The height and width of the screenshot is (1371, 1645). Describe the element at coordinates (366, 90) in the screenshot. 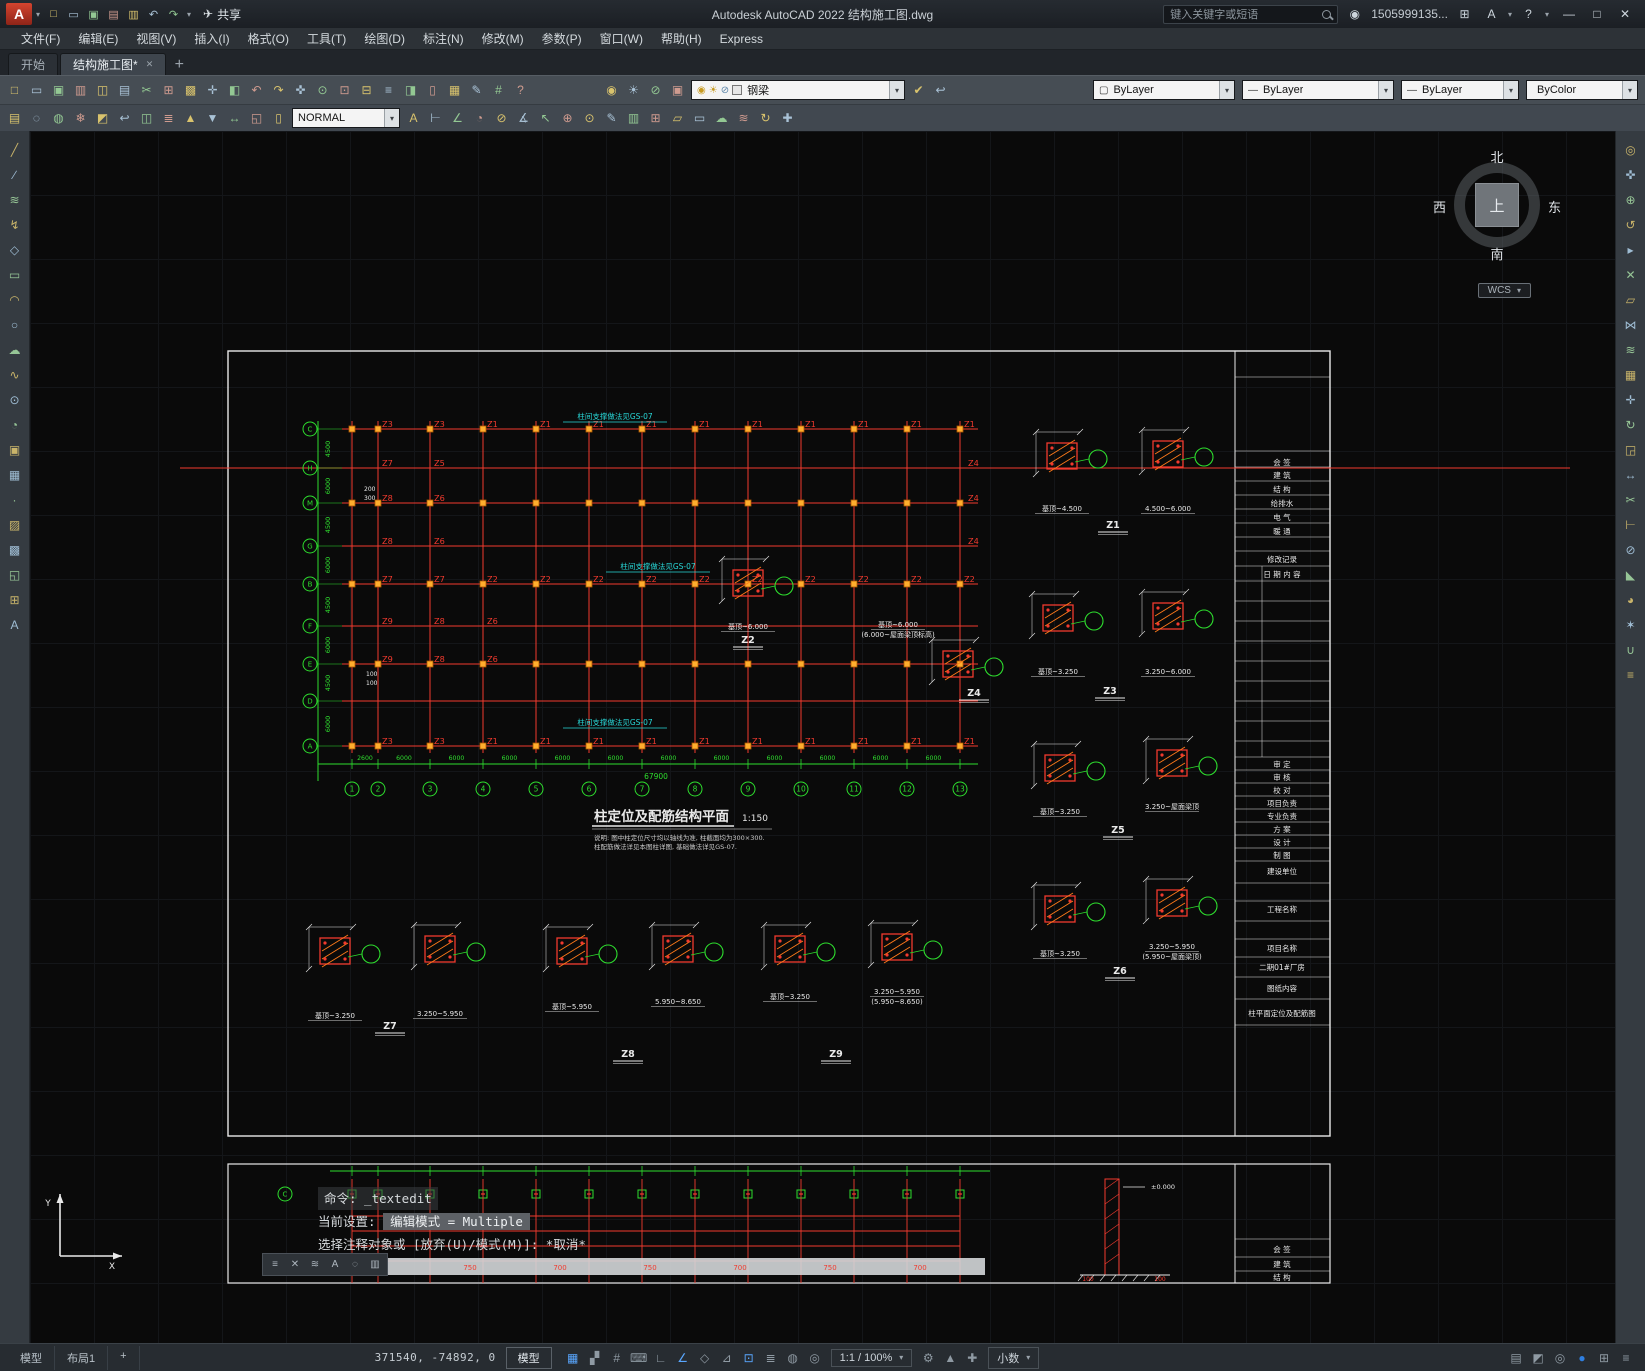

I see `zoom-previous-icon: ⊟` at that location.